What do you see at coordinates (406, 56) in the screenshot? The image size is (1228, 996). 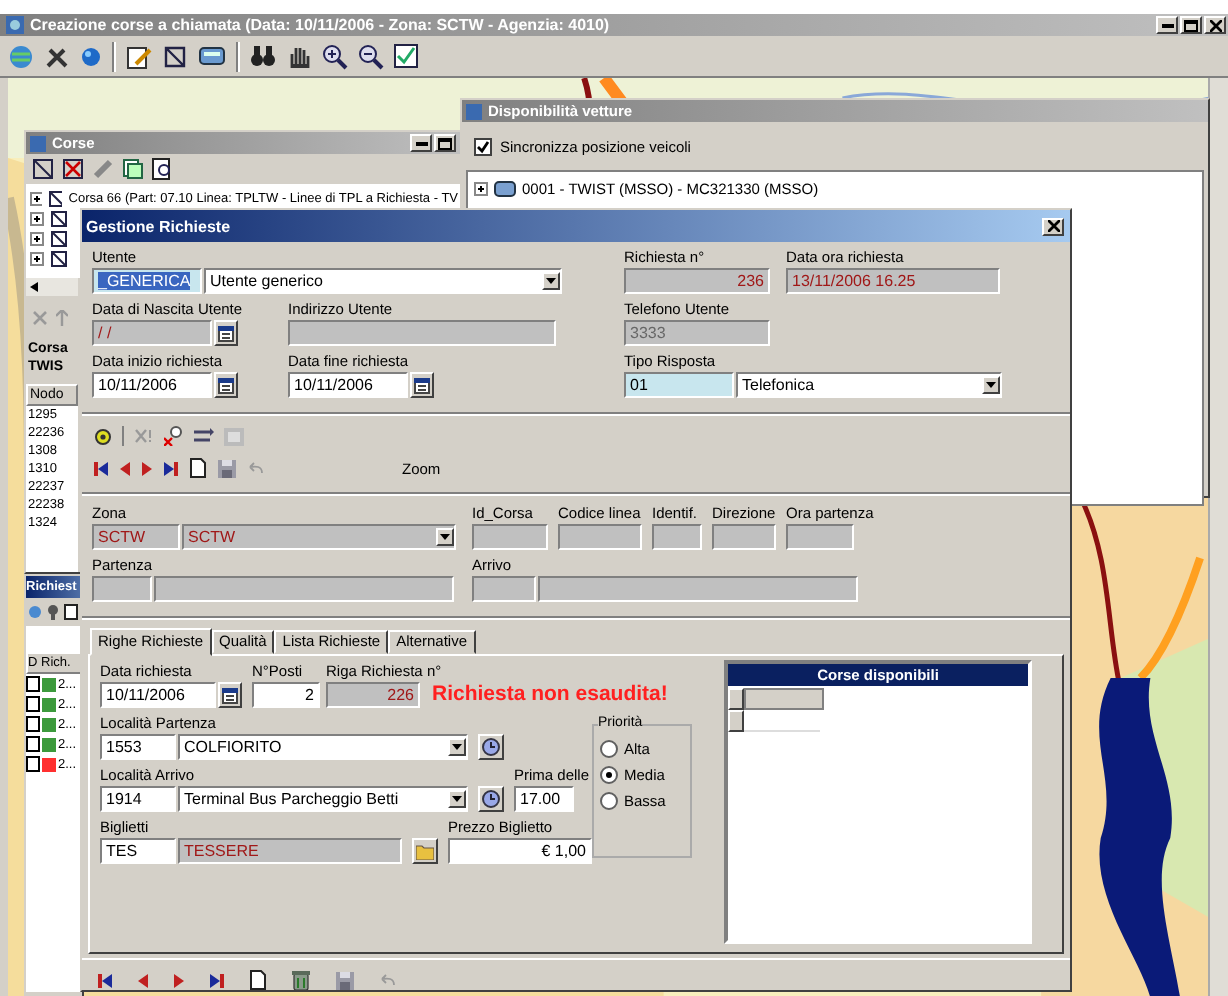 I see `checklist-icon` at bounding box center [406, 56].